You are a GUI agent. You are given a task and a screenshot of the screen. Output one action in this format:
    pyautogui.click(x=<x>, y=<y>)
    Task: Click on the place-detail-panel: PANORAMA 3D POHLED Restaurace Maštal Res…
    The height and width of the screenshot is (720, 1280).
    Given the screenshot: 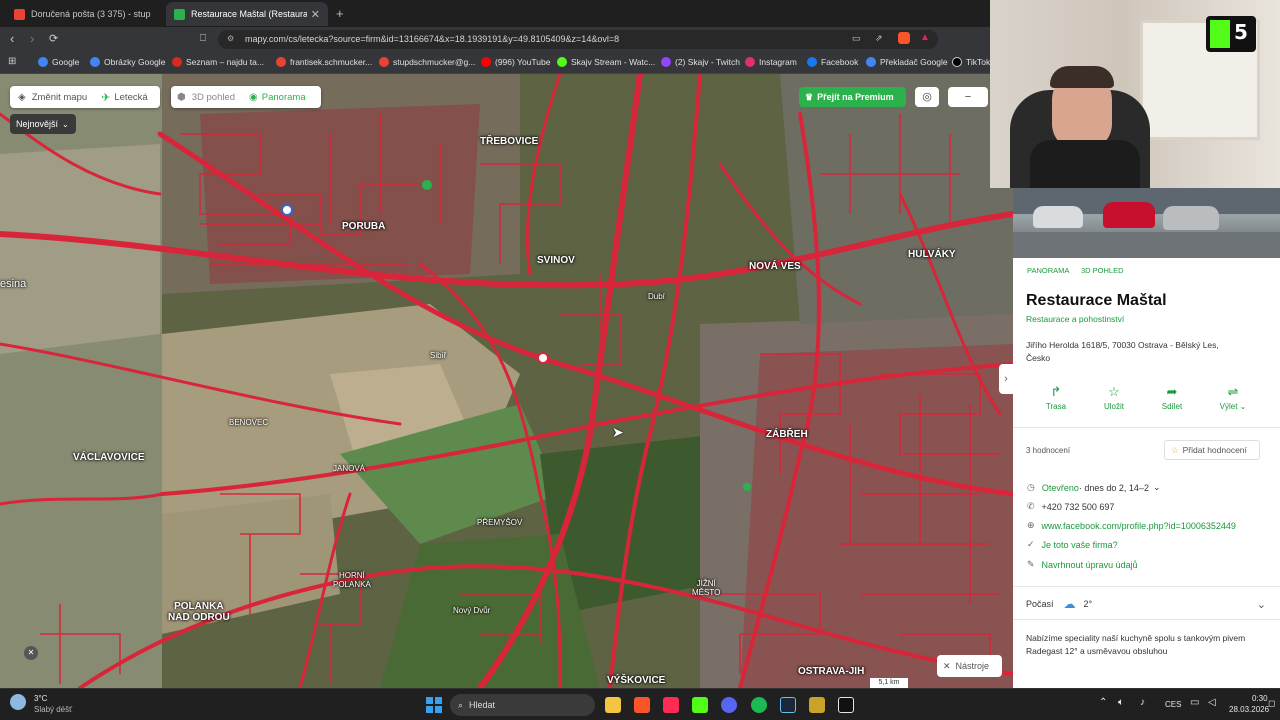 What is the action you would take?
    pyautogui.click(x=1146, y=438)
    